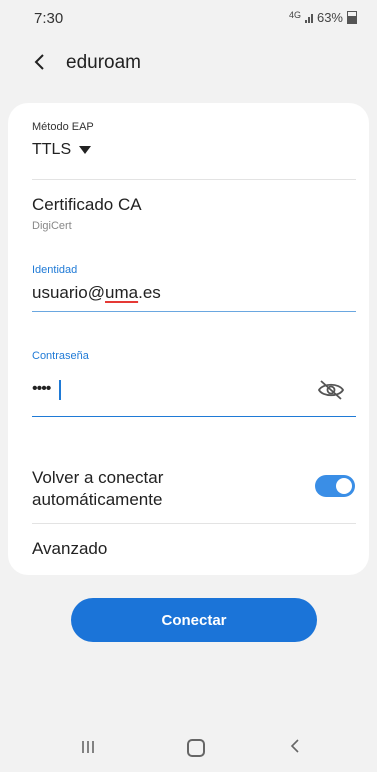 This screenshot has height=772, width=377. Describe the element at coordinates (335, 486) in the screenshot. I see `auto-reconnect-toggle` at that location.